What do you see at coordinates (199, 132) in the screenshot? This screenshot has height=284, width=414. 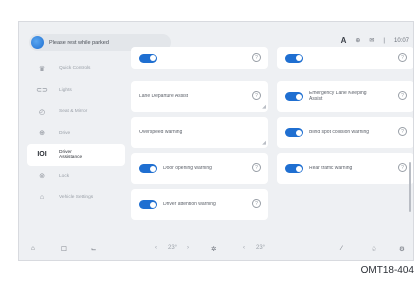 I see `setting-card: Overspeed warning ◢` at bounding box center [199, 132].